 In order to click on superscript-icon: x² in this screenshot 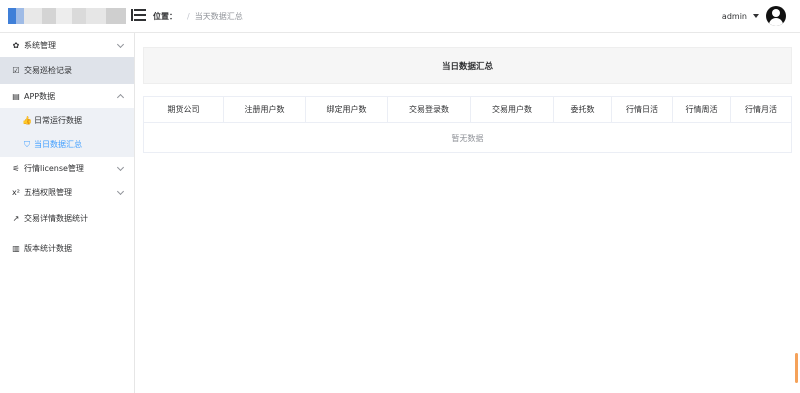, I will do `click(16, 192)`.